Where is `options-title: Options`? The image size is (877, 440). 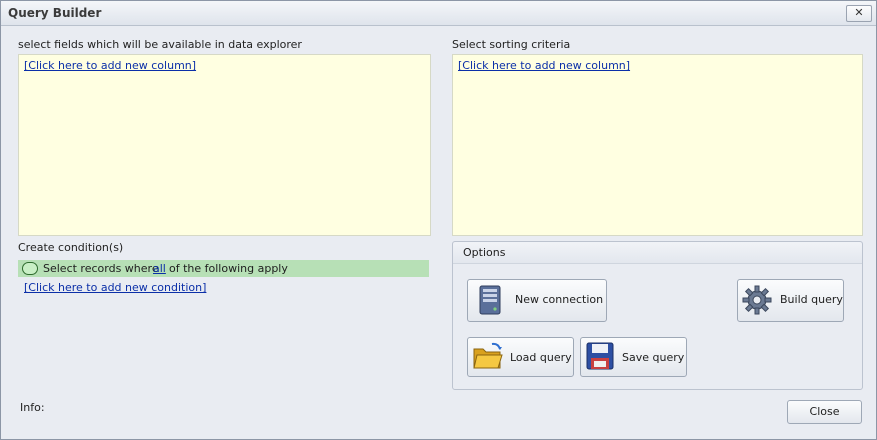 options-title: Options is located at coordinates (484, 252).